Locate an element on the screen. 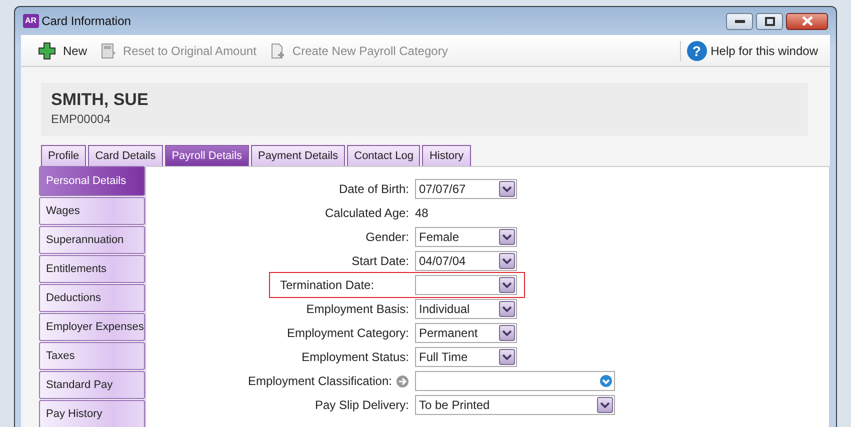 The image size is (851, 427). field-label: Date of Birth: is located at coordinates (373, 189).